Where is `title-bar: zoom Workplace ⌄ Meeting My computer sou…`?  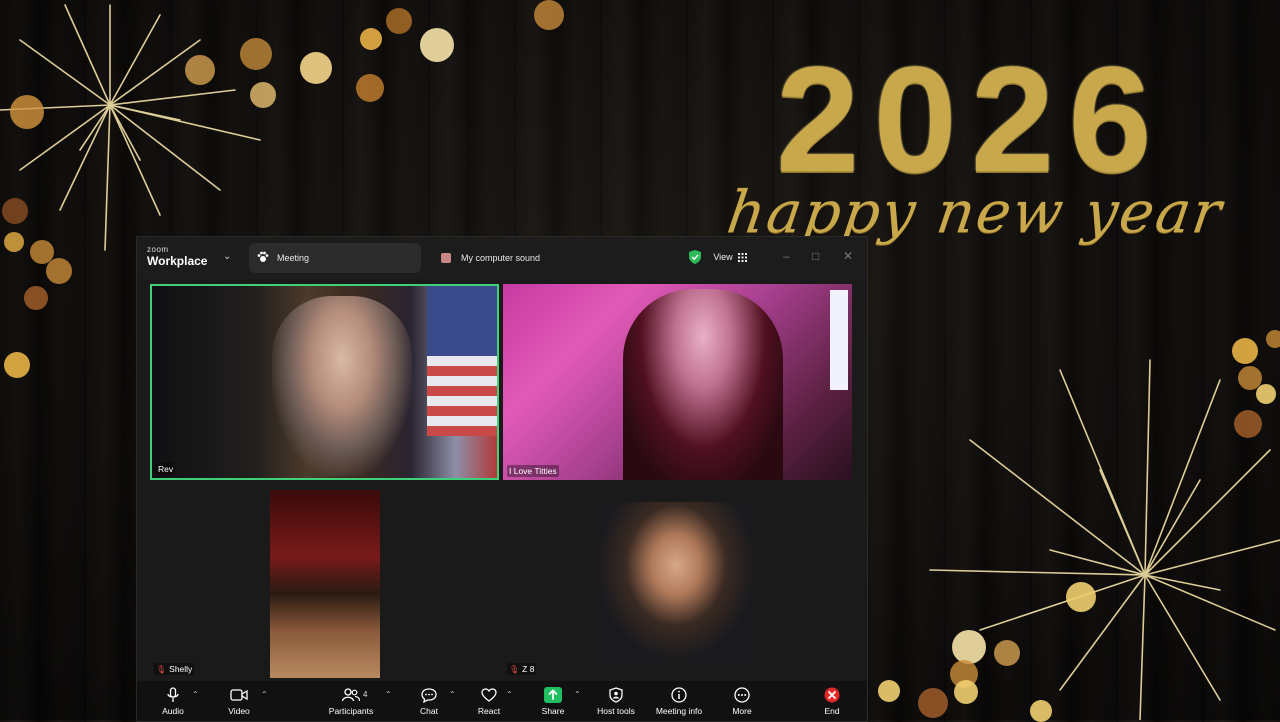 title-bar: zoom Workplace ⌄ Meeting My computer sou… is located at coordinates (502, 258).